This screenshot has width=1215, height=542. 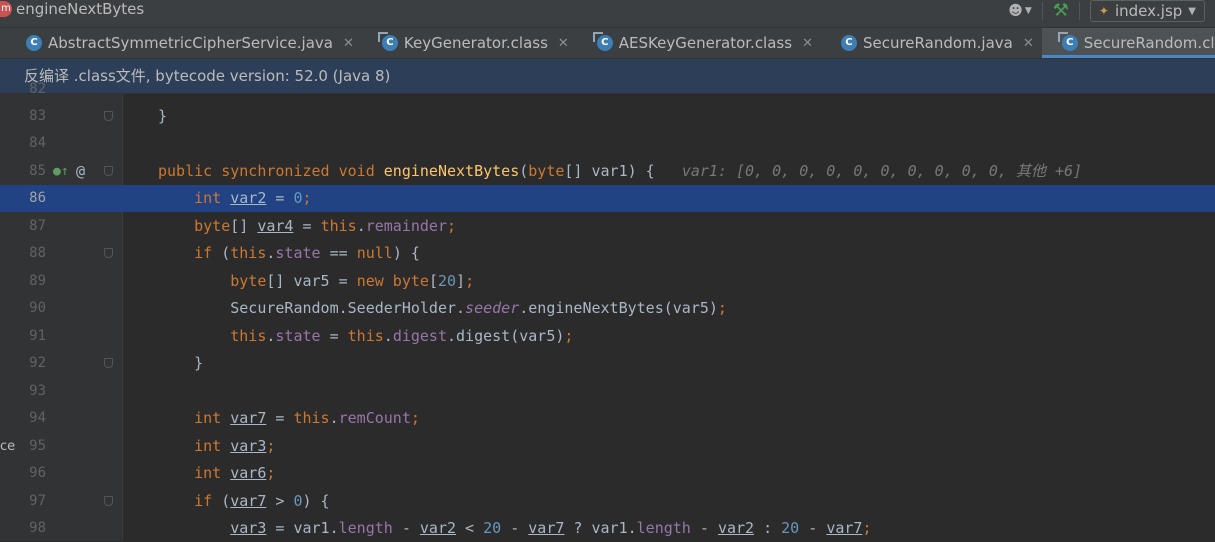 What do you see at coordinates (607, 281) in the screenshot?
I see `code-line: 89 byte[] var5 = new byte[20];` at bounding box center [607, 281].